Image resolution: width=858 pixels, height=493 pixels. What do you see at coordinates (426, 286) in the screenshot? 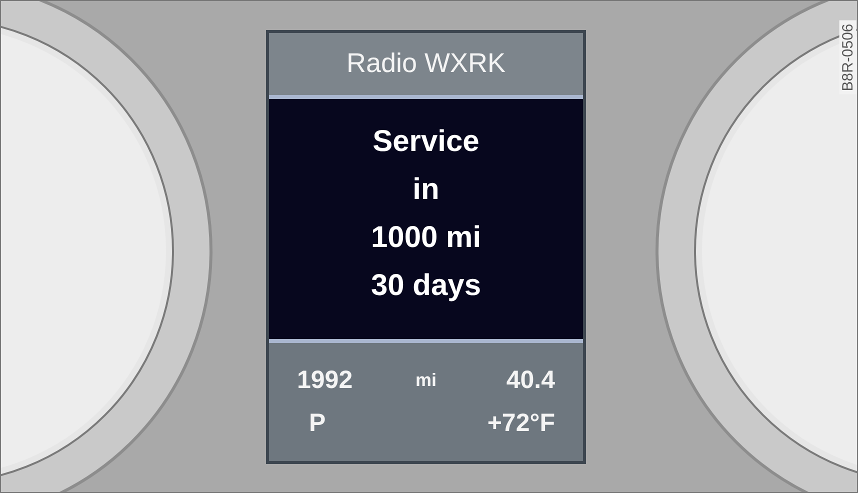
I see `message-line: 30 days` at bounding box center [426, 286].